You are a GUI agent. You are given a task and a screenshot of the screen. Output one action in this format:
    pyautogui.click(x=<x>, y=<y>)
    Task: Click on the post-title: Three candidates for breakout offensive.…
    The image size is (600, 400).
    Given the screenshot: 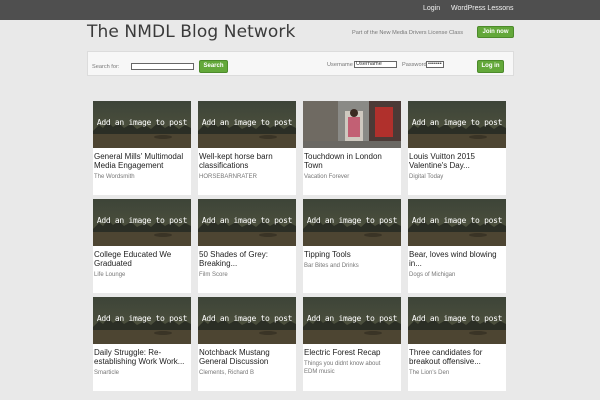 What is the action you would take?
    pyautogui.click(x=457, y=357)
    